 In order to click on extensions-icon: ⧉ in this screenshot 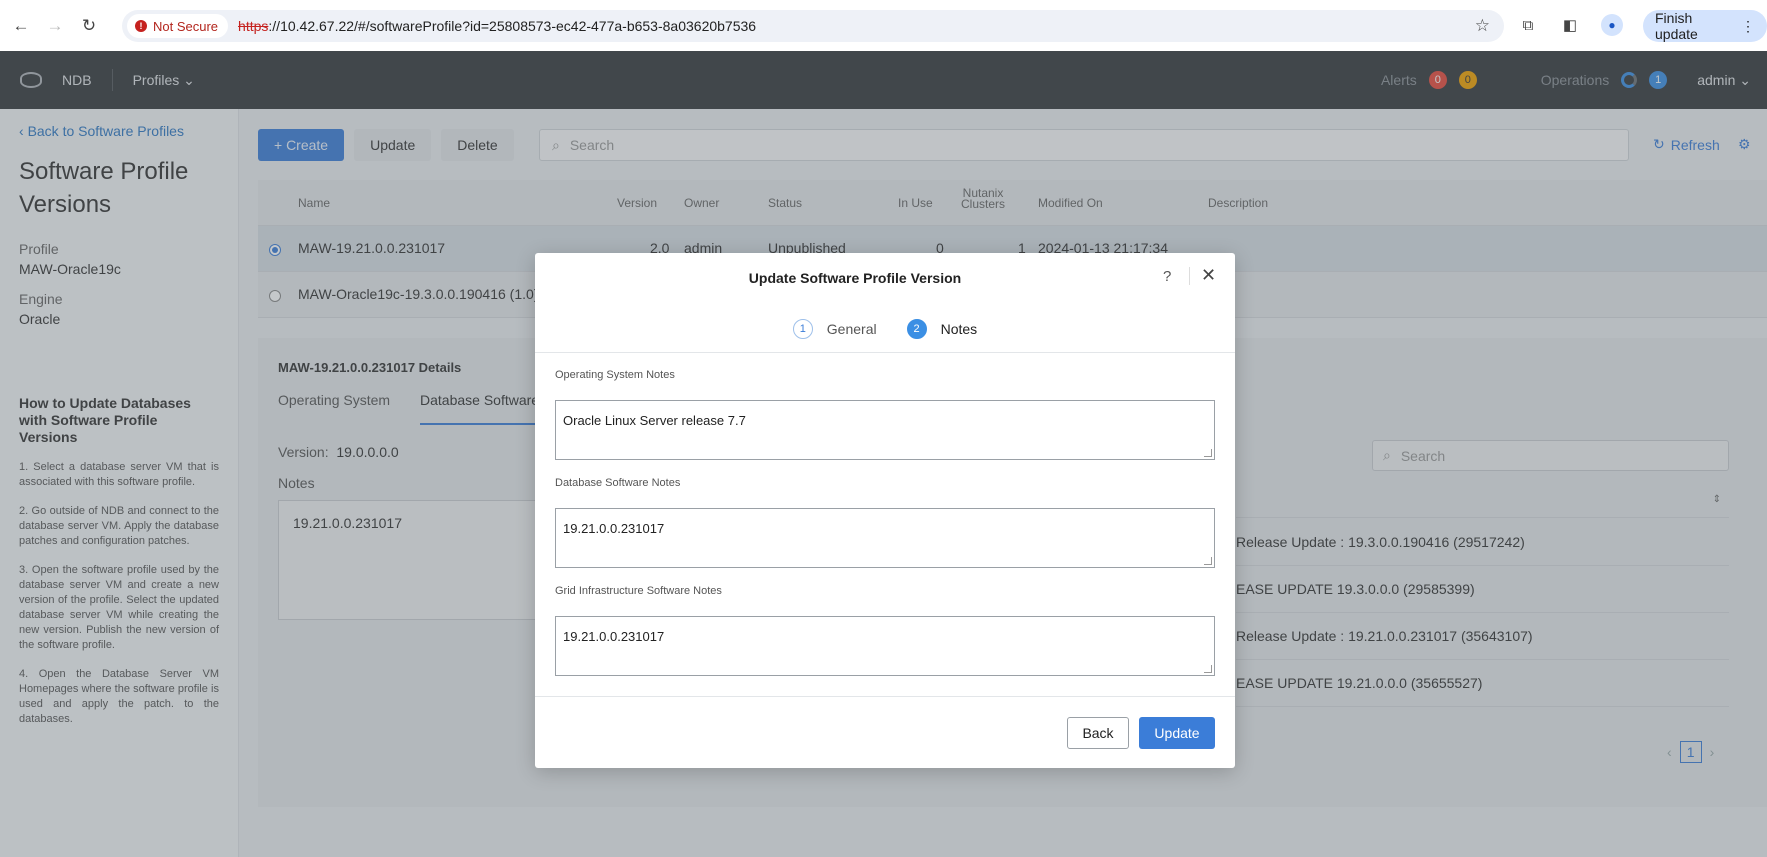, I will do `click(1528, 25)`.